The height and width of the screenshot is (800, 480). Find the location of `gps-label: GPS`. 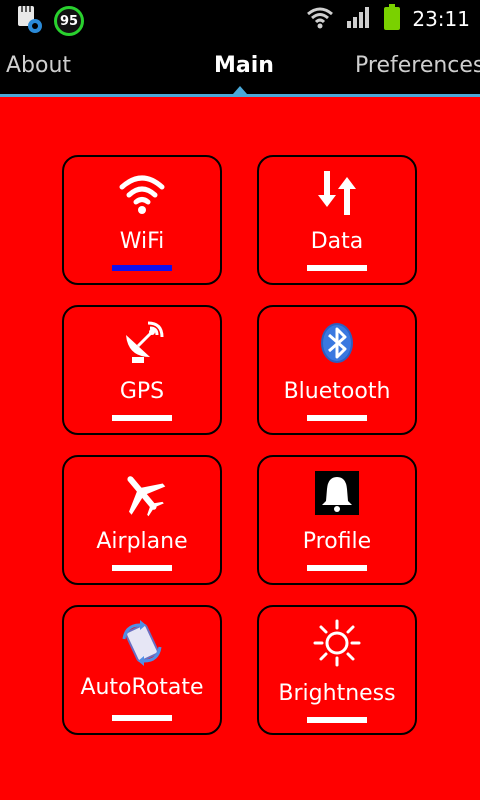

gps-label: GPS is located at coordinates (142, 391).